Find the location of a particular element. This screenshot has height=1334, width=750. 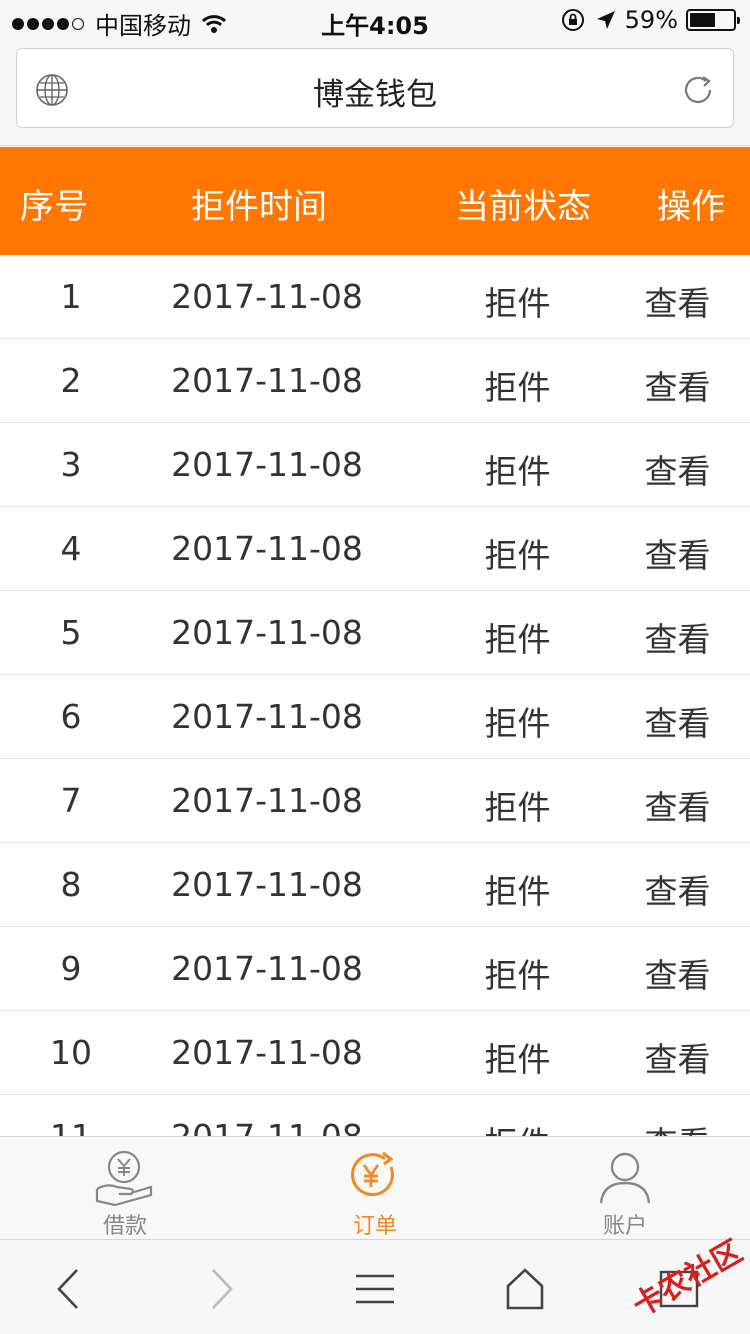

battery-icon is located at coordinates (713, 20).